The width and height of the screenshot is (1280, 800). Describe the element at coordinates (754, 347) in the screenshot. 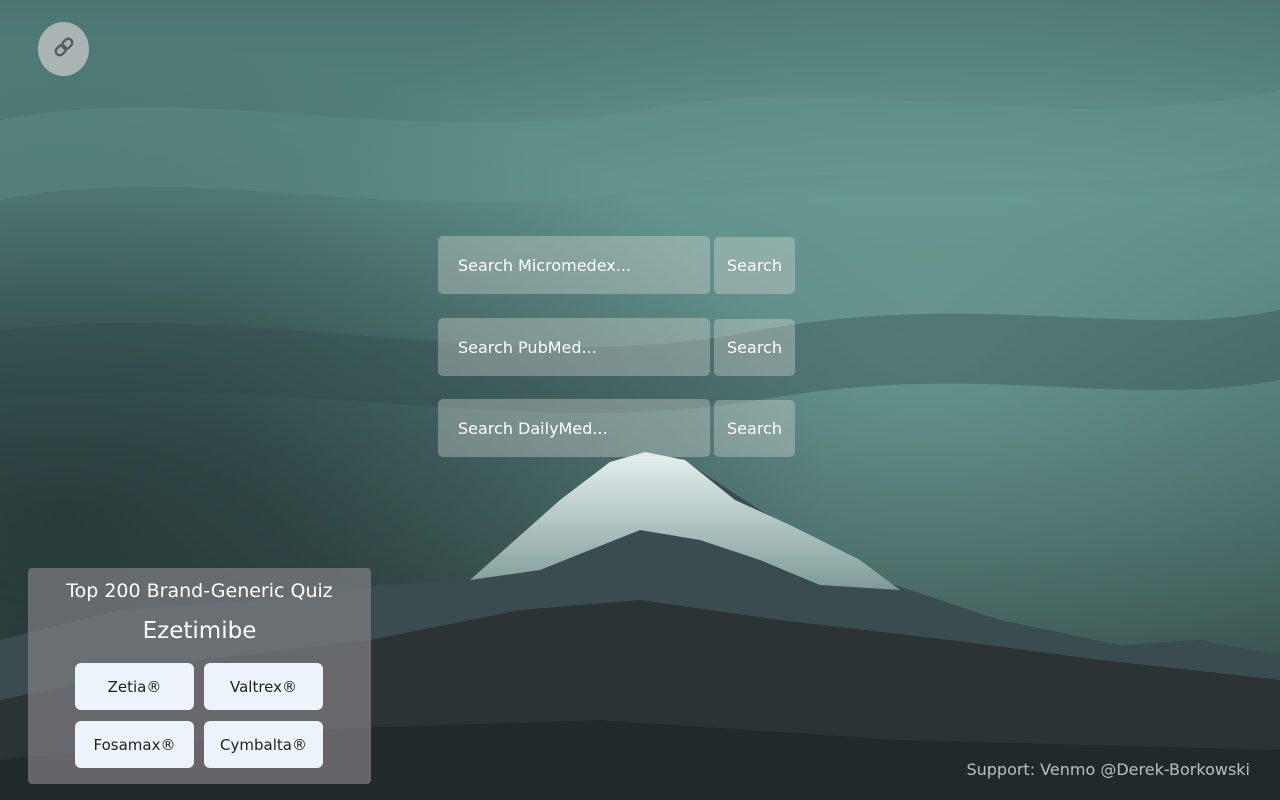

I see `pubmed-search-button: Search` at that location.